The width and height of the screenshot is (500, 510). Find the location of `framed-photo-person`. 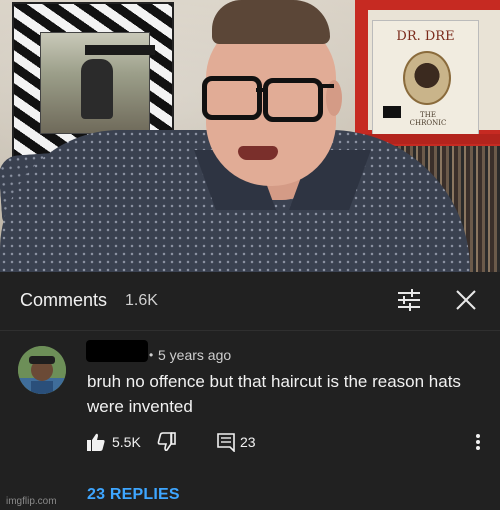

framed-photo-person is located at coordinates (97, 89).